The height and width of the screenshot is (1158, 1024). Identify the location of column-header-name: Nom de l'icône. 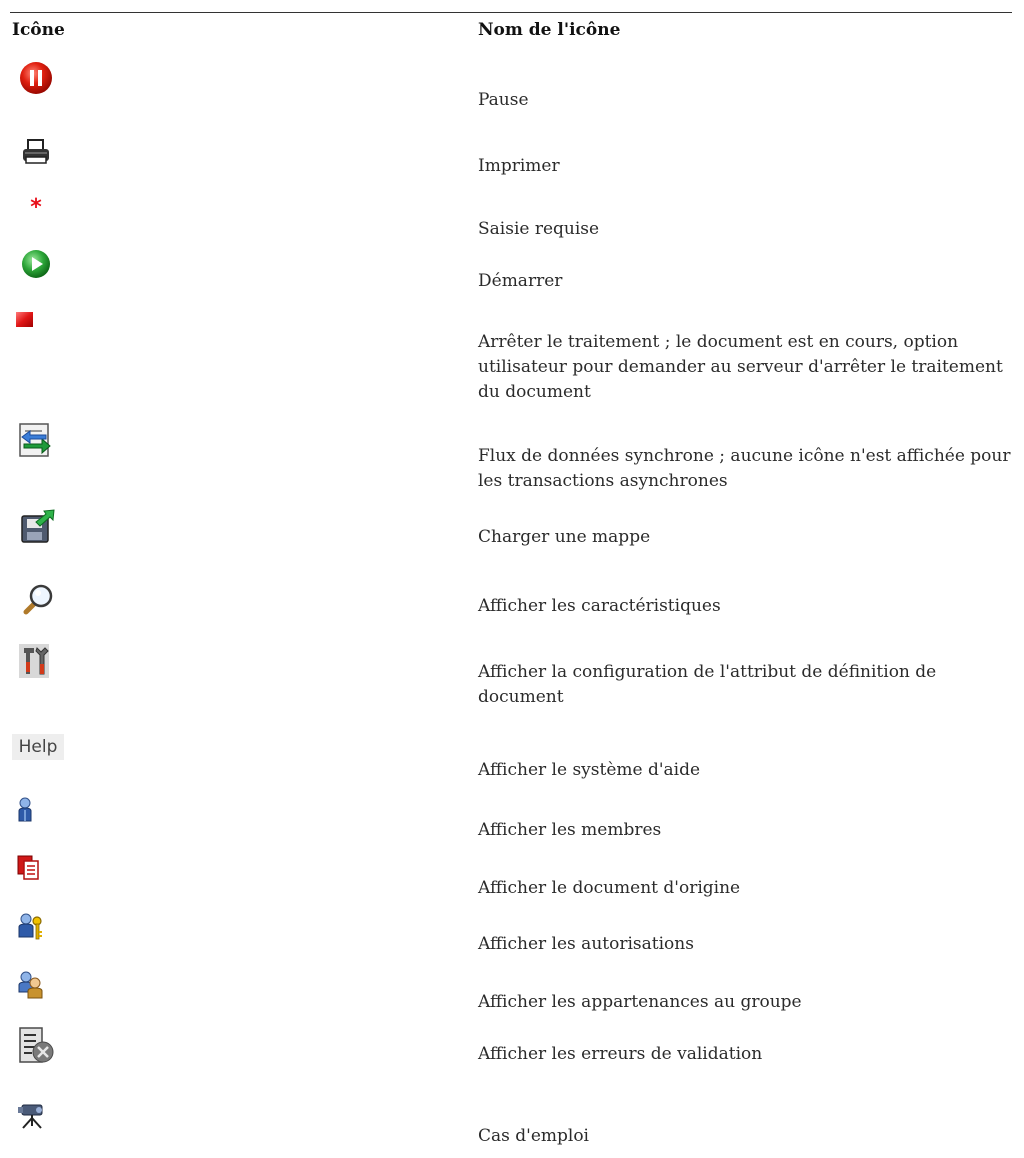
(549, 30).